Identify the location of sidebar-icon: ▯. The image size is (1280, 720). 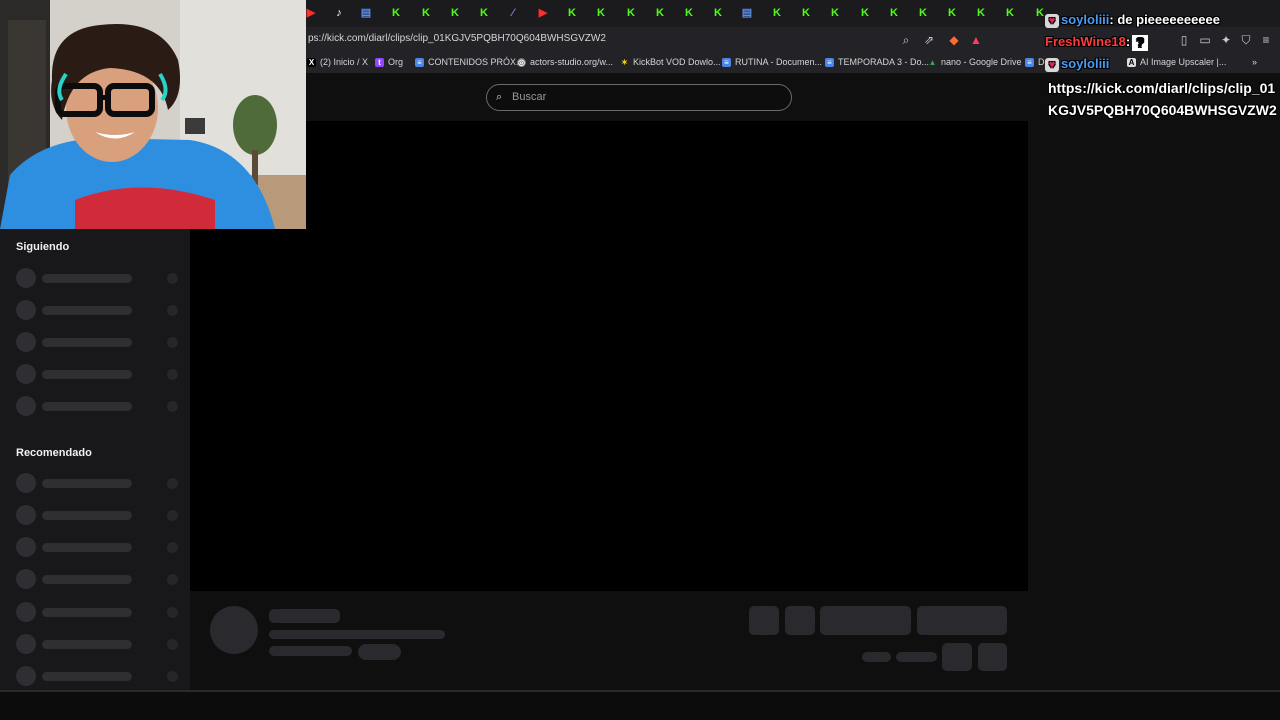
(1184, 40).